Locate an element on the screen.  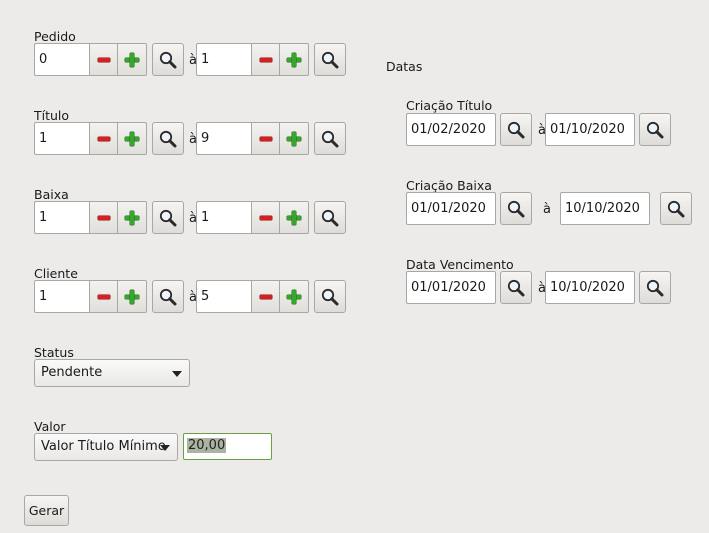
baixa-from-search-button is located at coordinates (168, 217).